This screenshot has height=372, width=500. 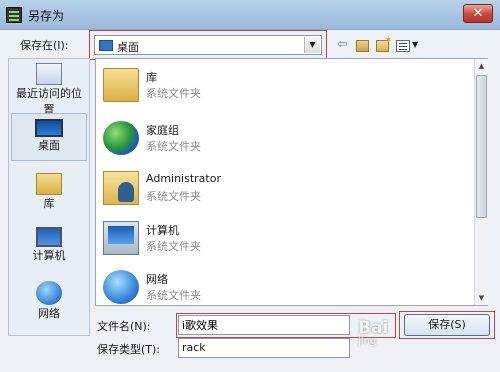 I want to click on scroll-down-icon: ▼, so click(x=481, y=298).